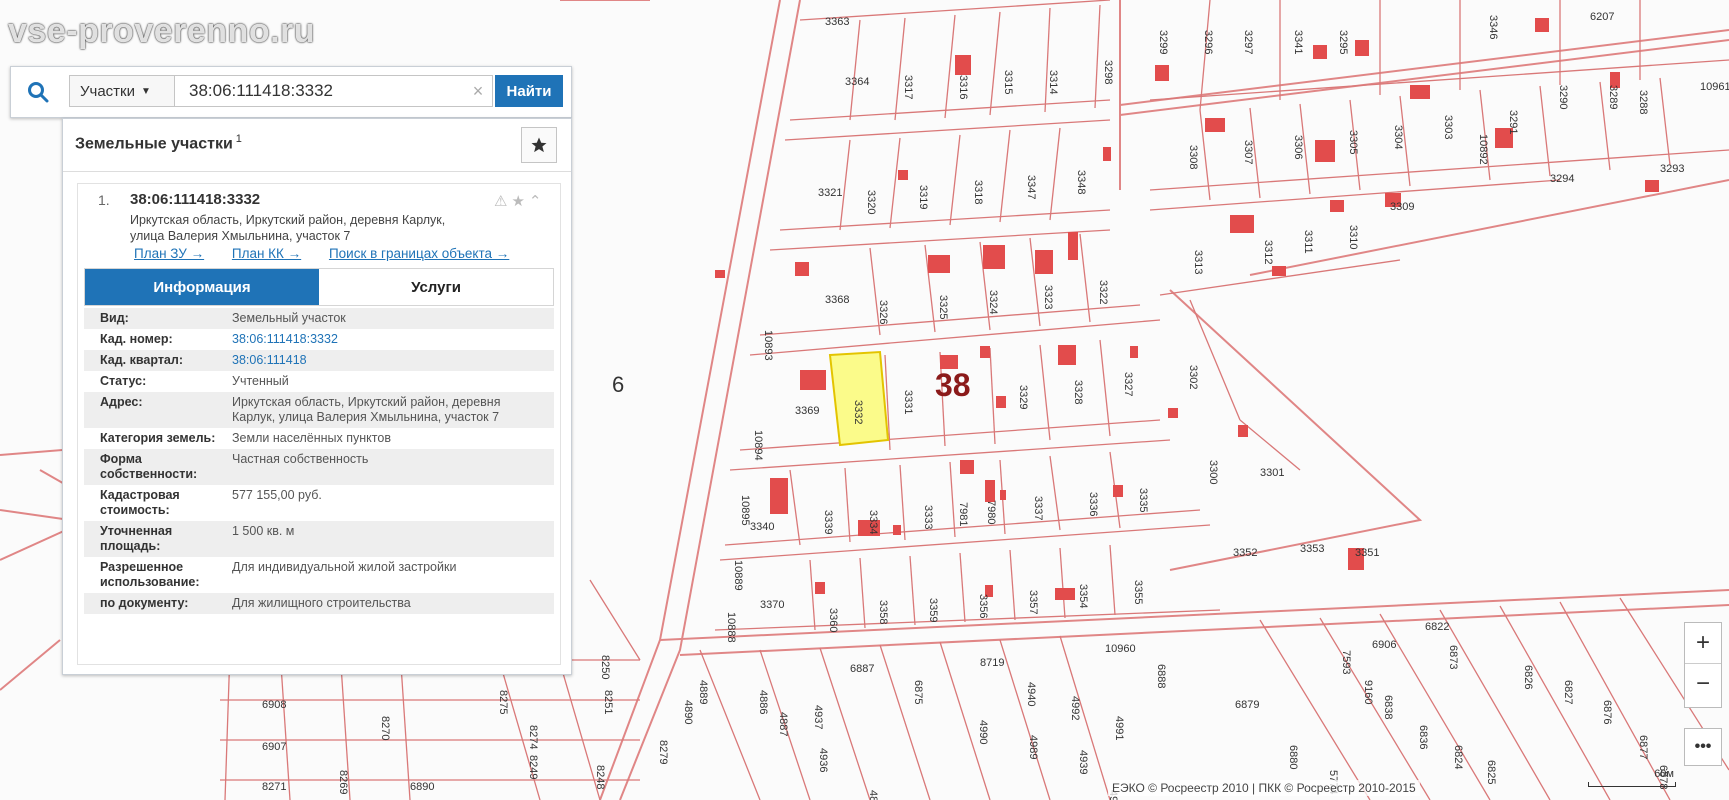 The width and height of the screenshot is (1729, 800). I want to click on parcel-label: 3294, so click(1562, 179).